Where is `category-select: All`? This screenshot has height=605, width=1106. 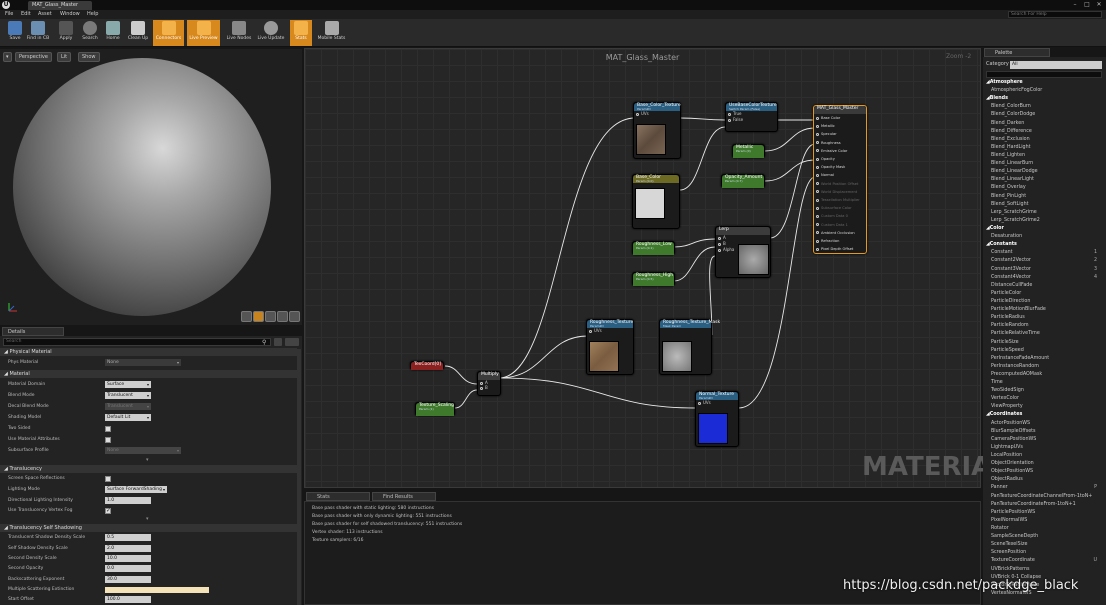 category-select: All is located at coordinates (1056, 65).